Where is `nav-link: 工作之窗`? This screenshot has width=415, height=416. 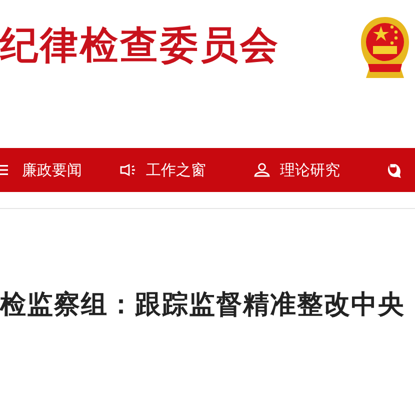
nav-link: 工作之窗 is located at coordinates (176, 170).